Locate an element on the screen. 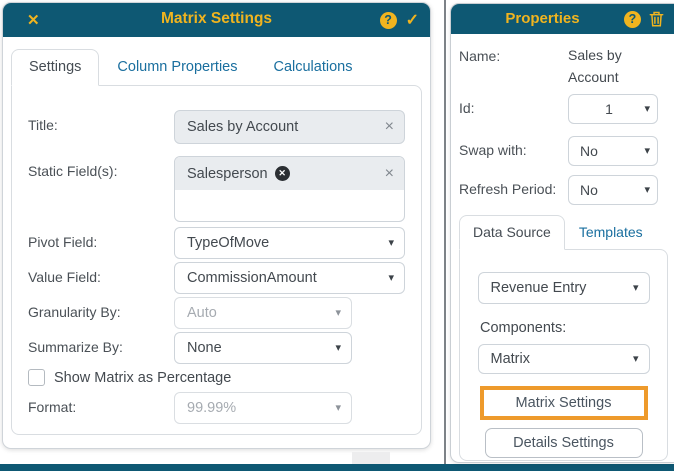 This screenshot has height=471, width=674. value-field-select: CommissionAmount ▾ is located at coordinates (289, 278).